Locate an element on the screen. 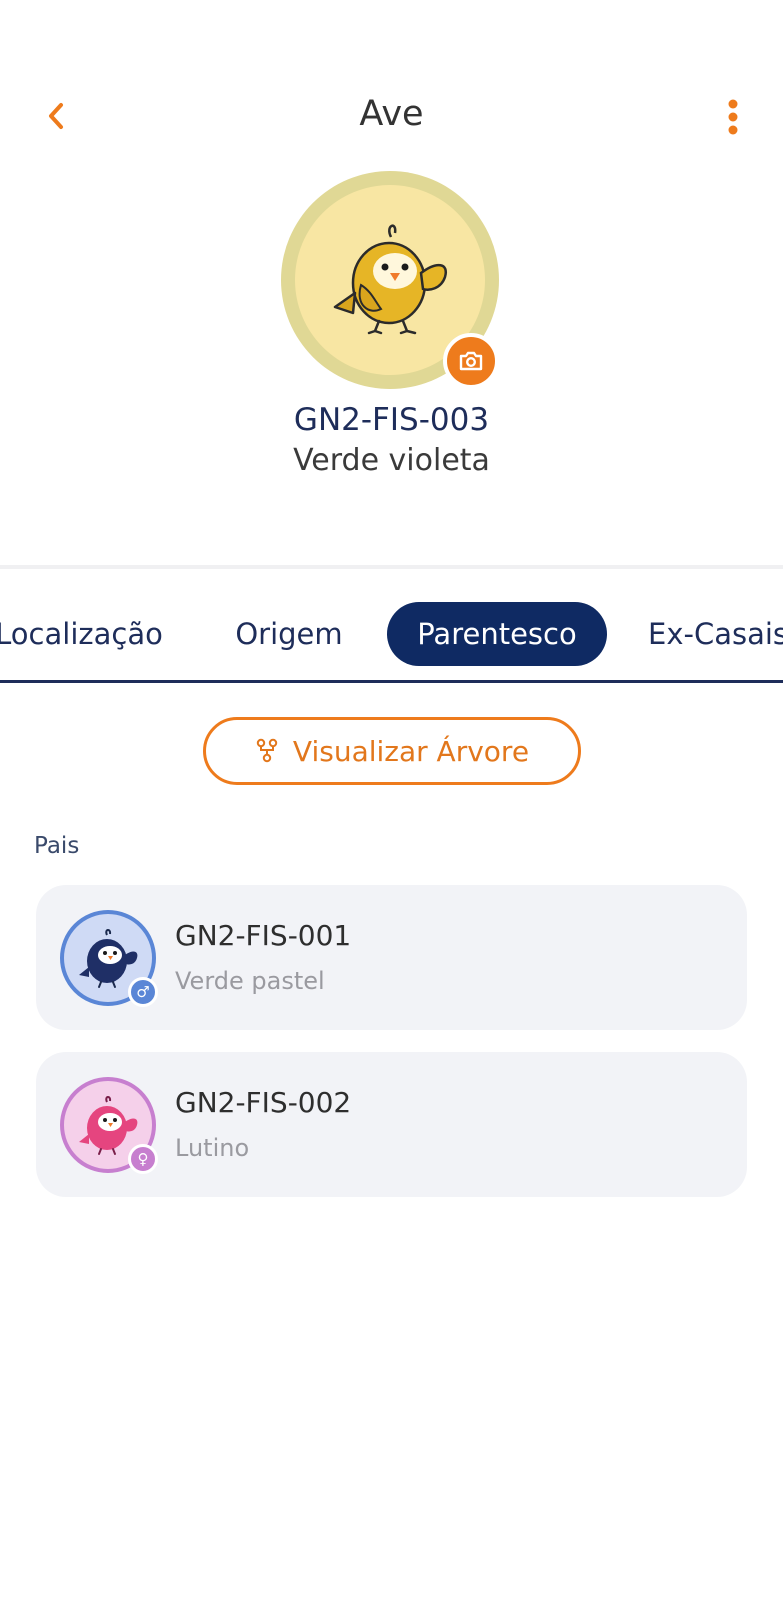 This screenshot has height=1600, width=783. yellow-bird-icon is located at coordinates (390, 279).